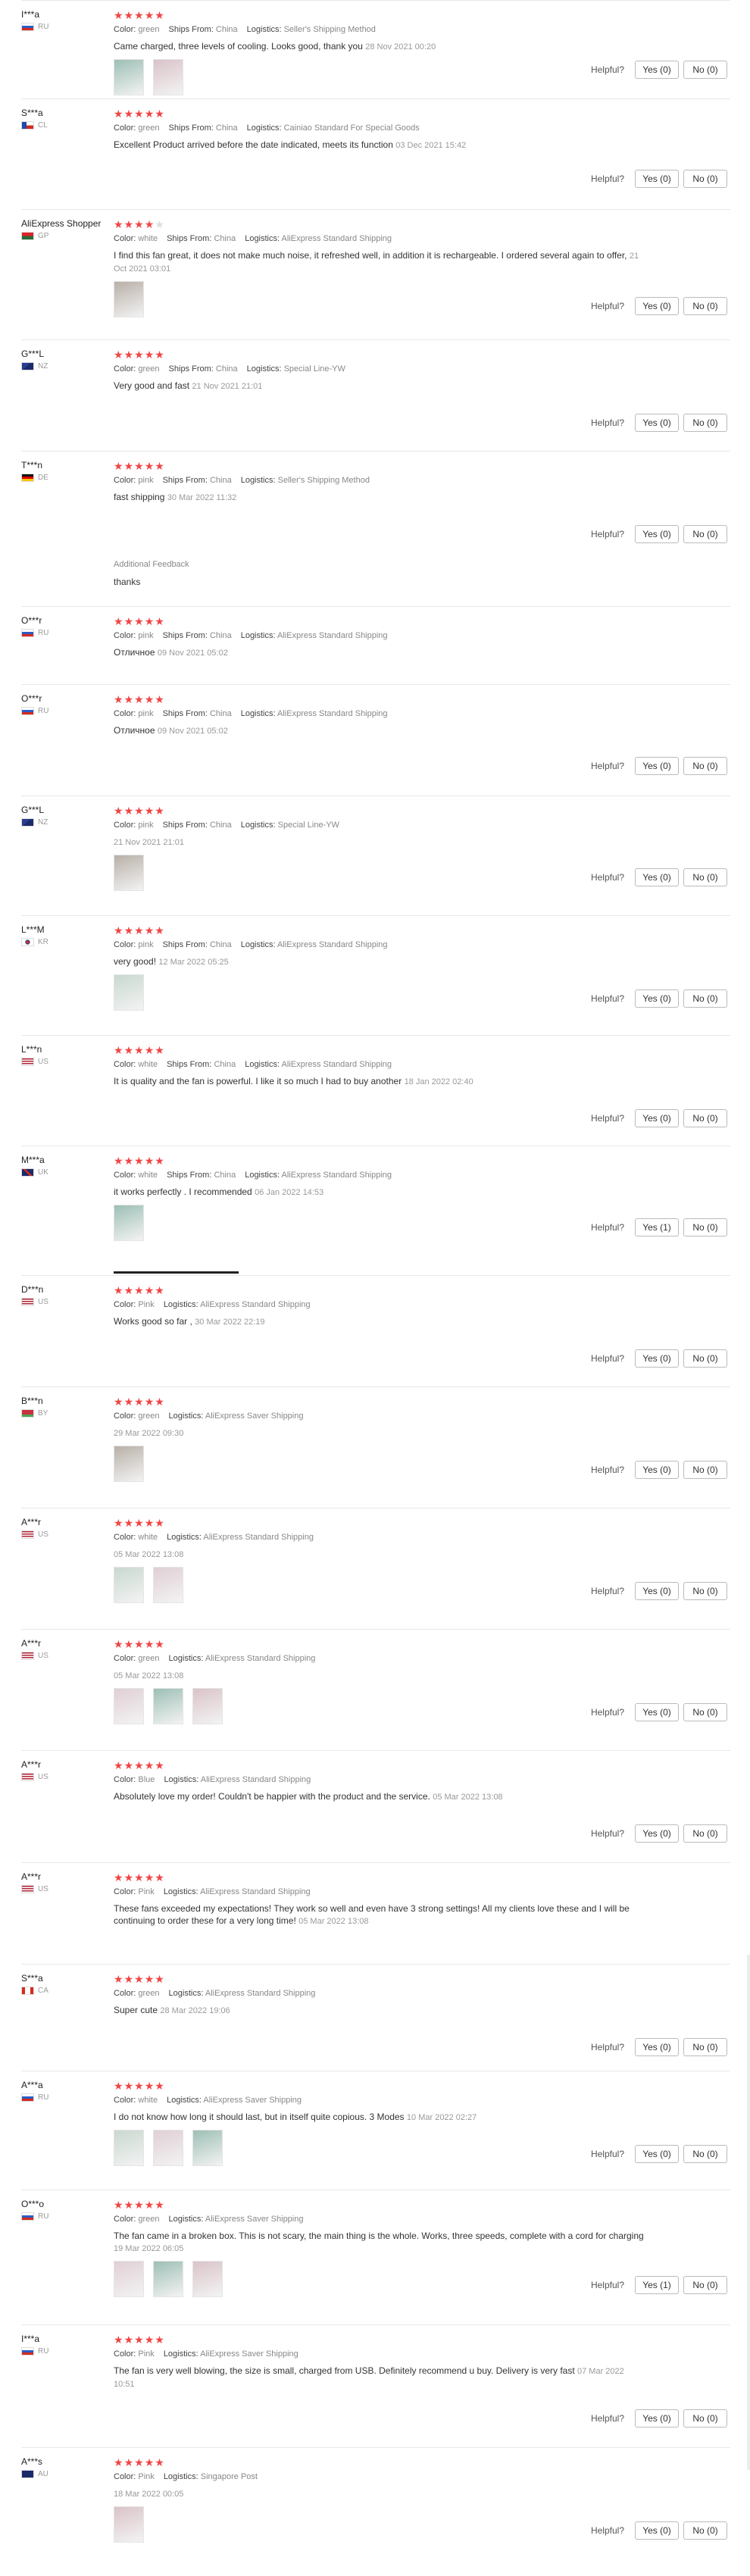 The width and height of the screenshot is (750, 2576). What do you see at coordinates (34, 1413) in the screenshot?
I see `reviewer-country: BY` at bounding box center [34, 1413].